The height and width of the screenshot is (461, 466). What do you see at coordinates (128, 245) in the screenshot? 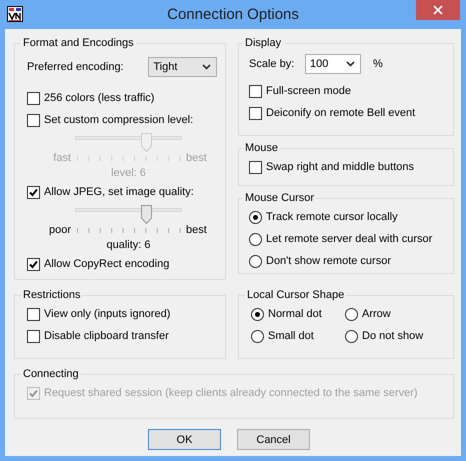
I see `slider-reading: quality: 6` at bounding box center [128, 245].